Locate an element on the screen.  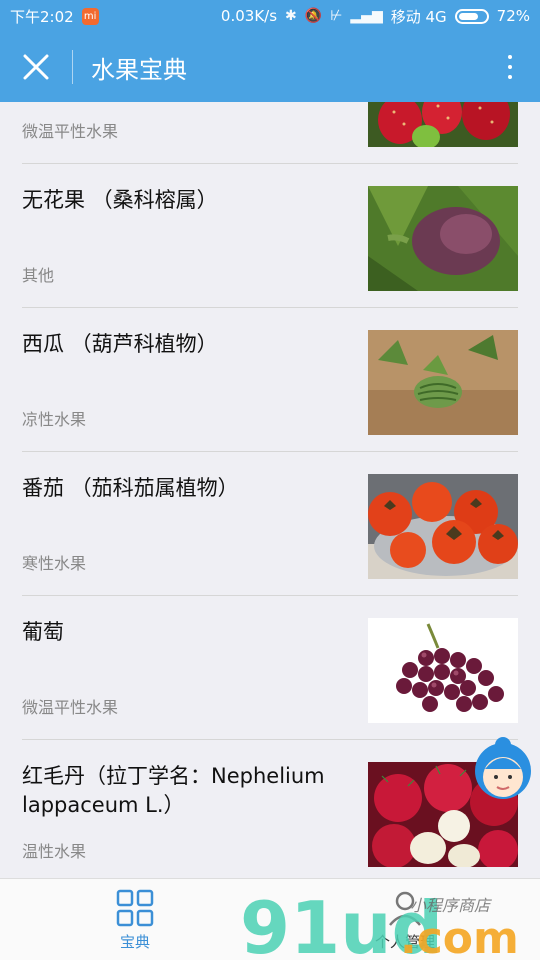
list-item: 红毛丹（拉丁学名：Nephelium lappaceum L.） 温性水果 is located at coordinates (270, 809).